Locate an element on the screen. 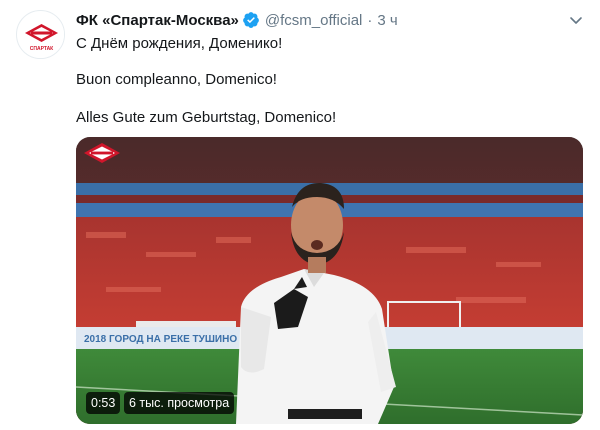  tweet-text-line: Alles Gute zum Geburtstag, Domenico! is located at coordinates (206, 117).